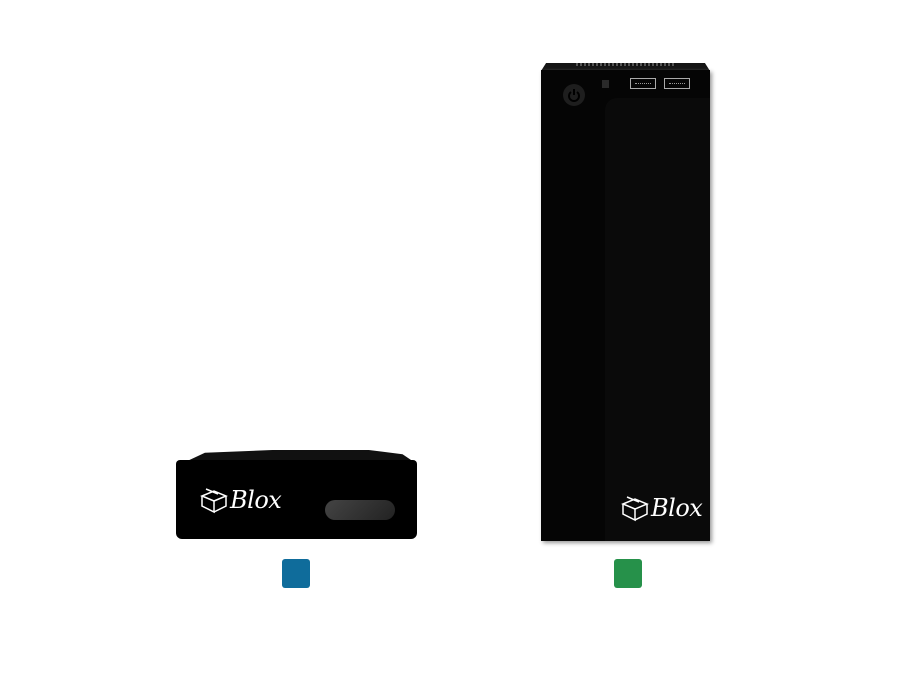 The image size is (900, 676). Describe the element at coordinates (628, 573) in the screenshot. I see `color-swatch-green` at that location.